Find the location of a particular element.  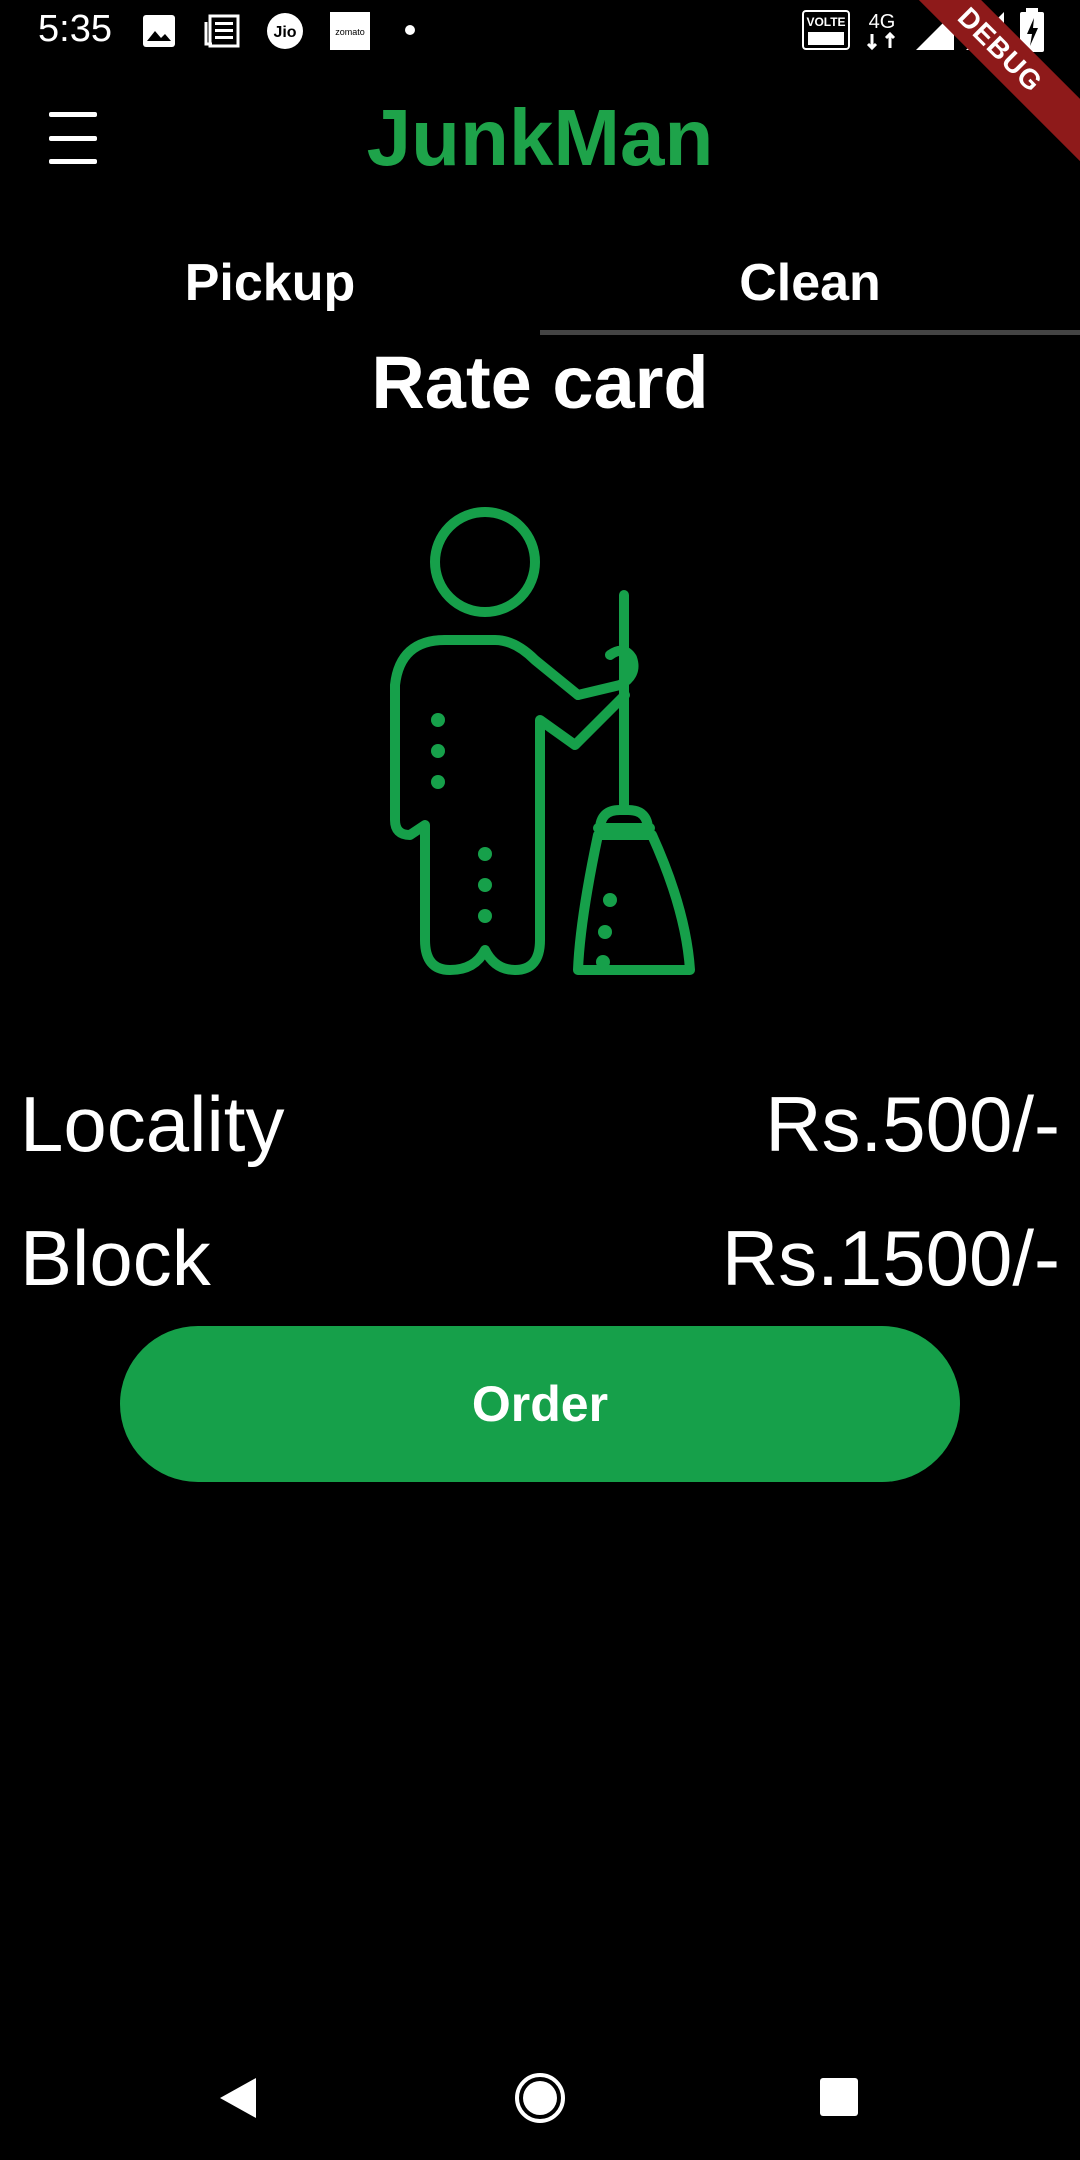

tab-pickup: Pickup is located at coordinates (270, 283).